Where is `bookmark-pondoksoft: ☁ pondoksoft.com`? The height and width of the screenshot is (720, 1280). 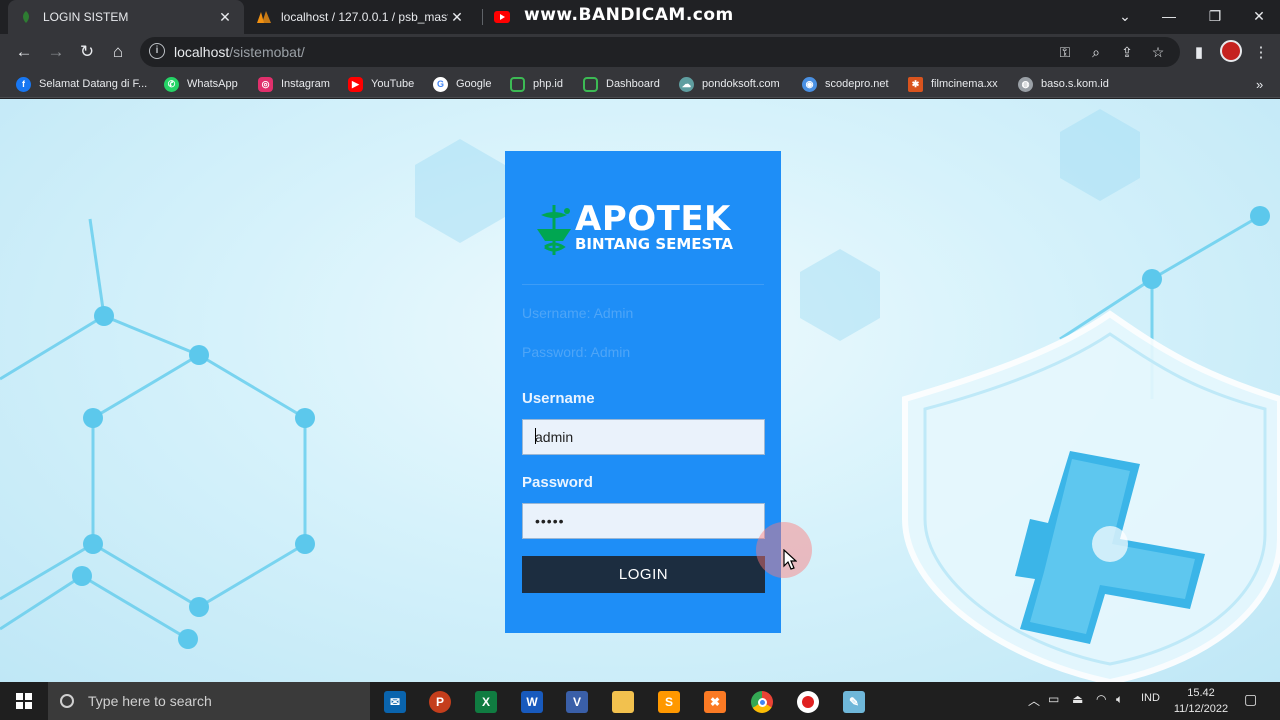
bookmark-pondoksoft: ☁ pondoksoft.com is located at coordinates (729, 84).